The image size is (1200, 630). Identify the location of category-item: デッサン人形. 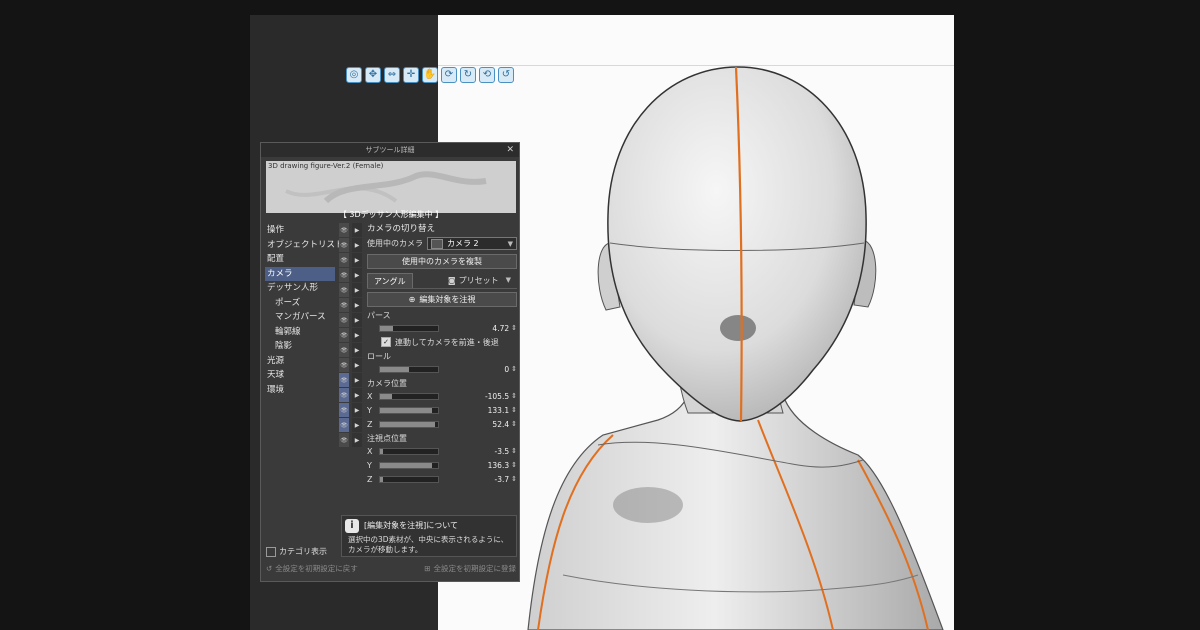
(300, 288).